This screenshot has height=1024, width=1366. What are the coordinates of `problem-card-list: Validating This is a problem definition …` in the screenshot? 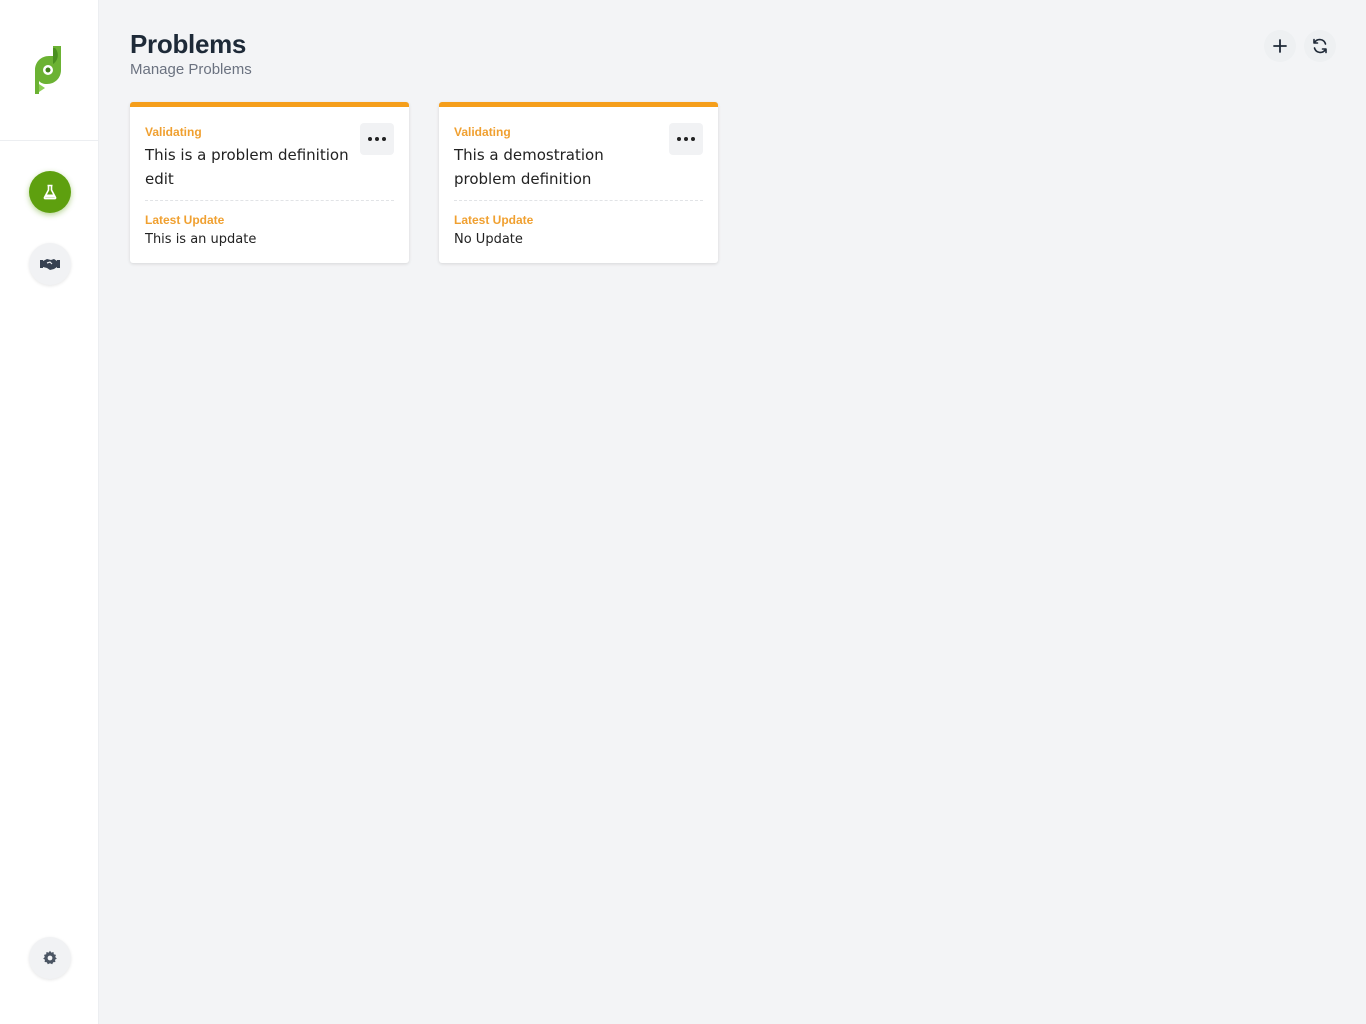 It's located at (424, 182).